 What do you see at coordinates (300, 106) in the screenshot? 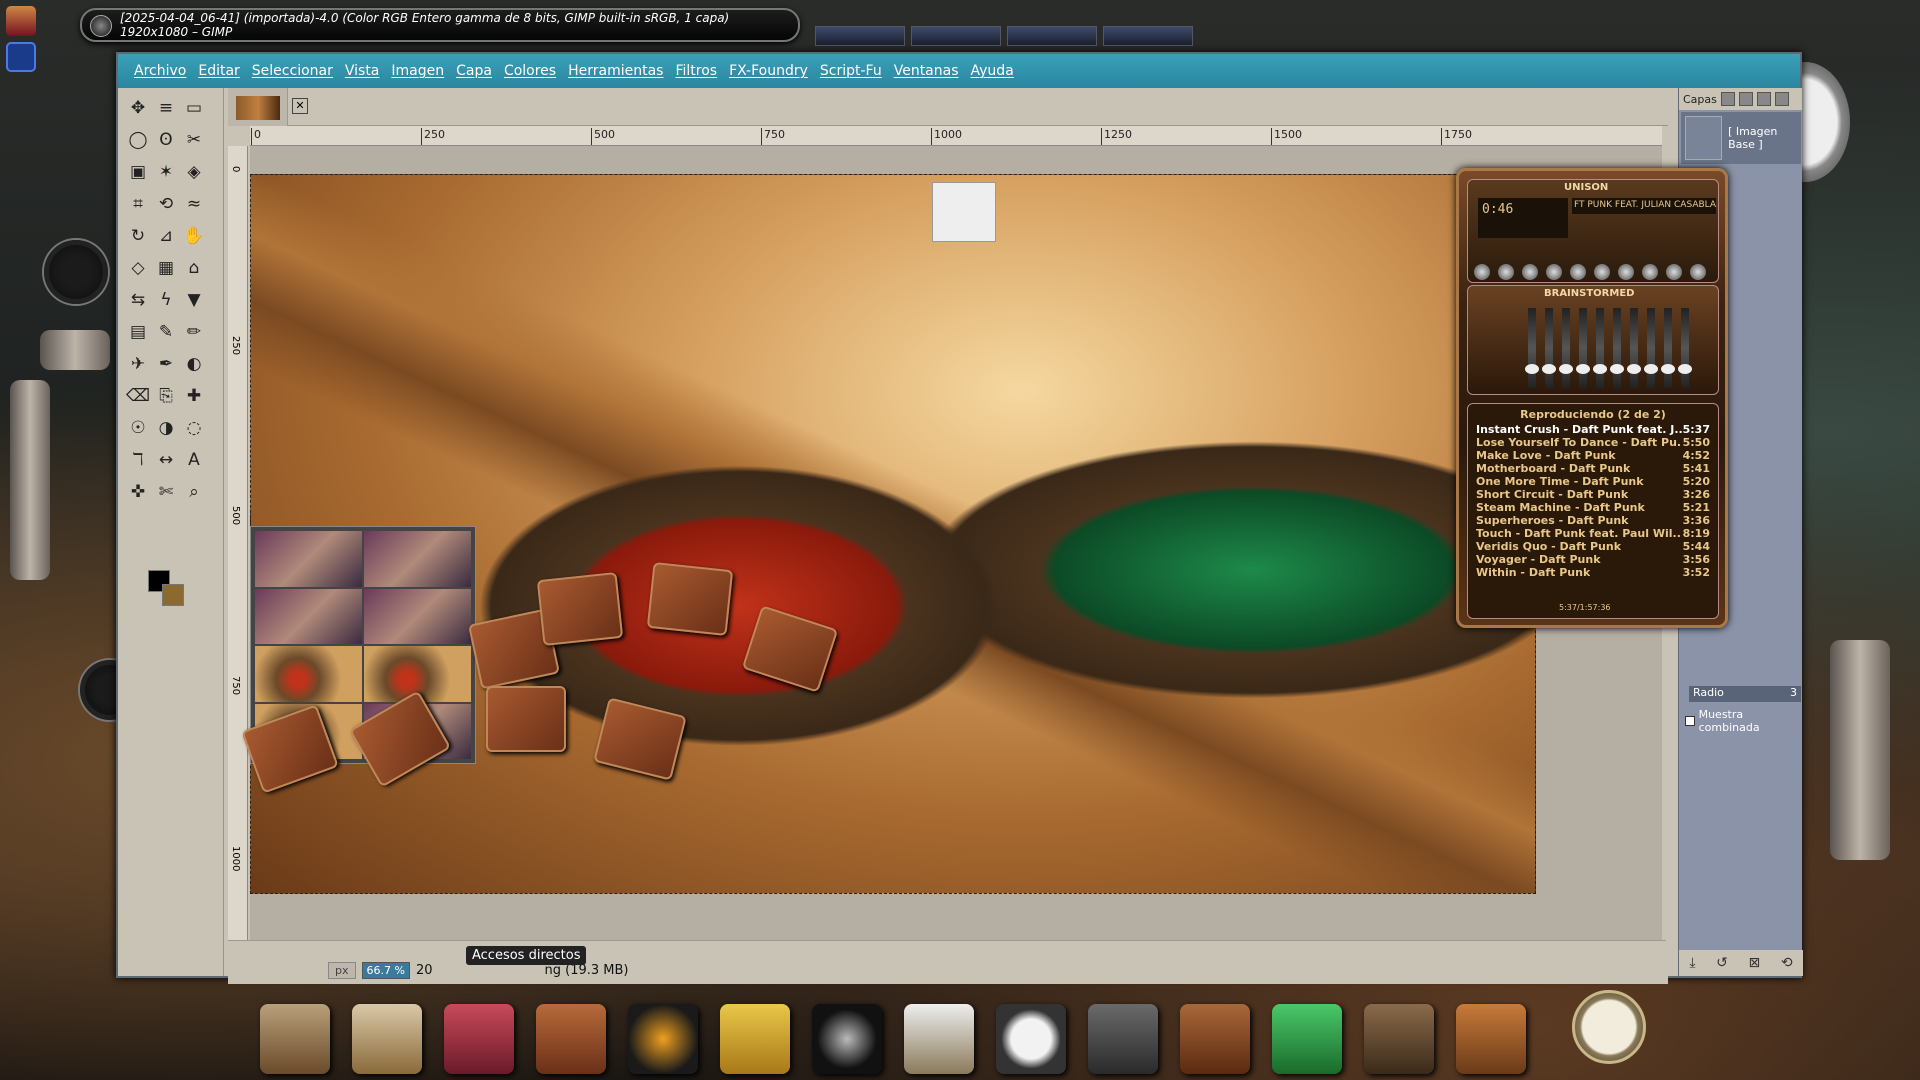
I see `close-tab-icon: ✕` at bounding box center [300, 106].